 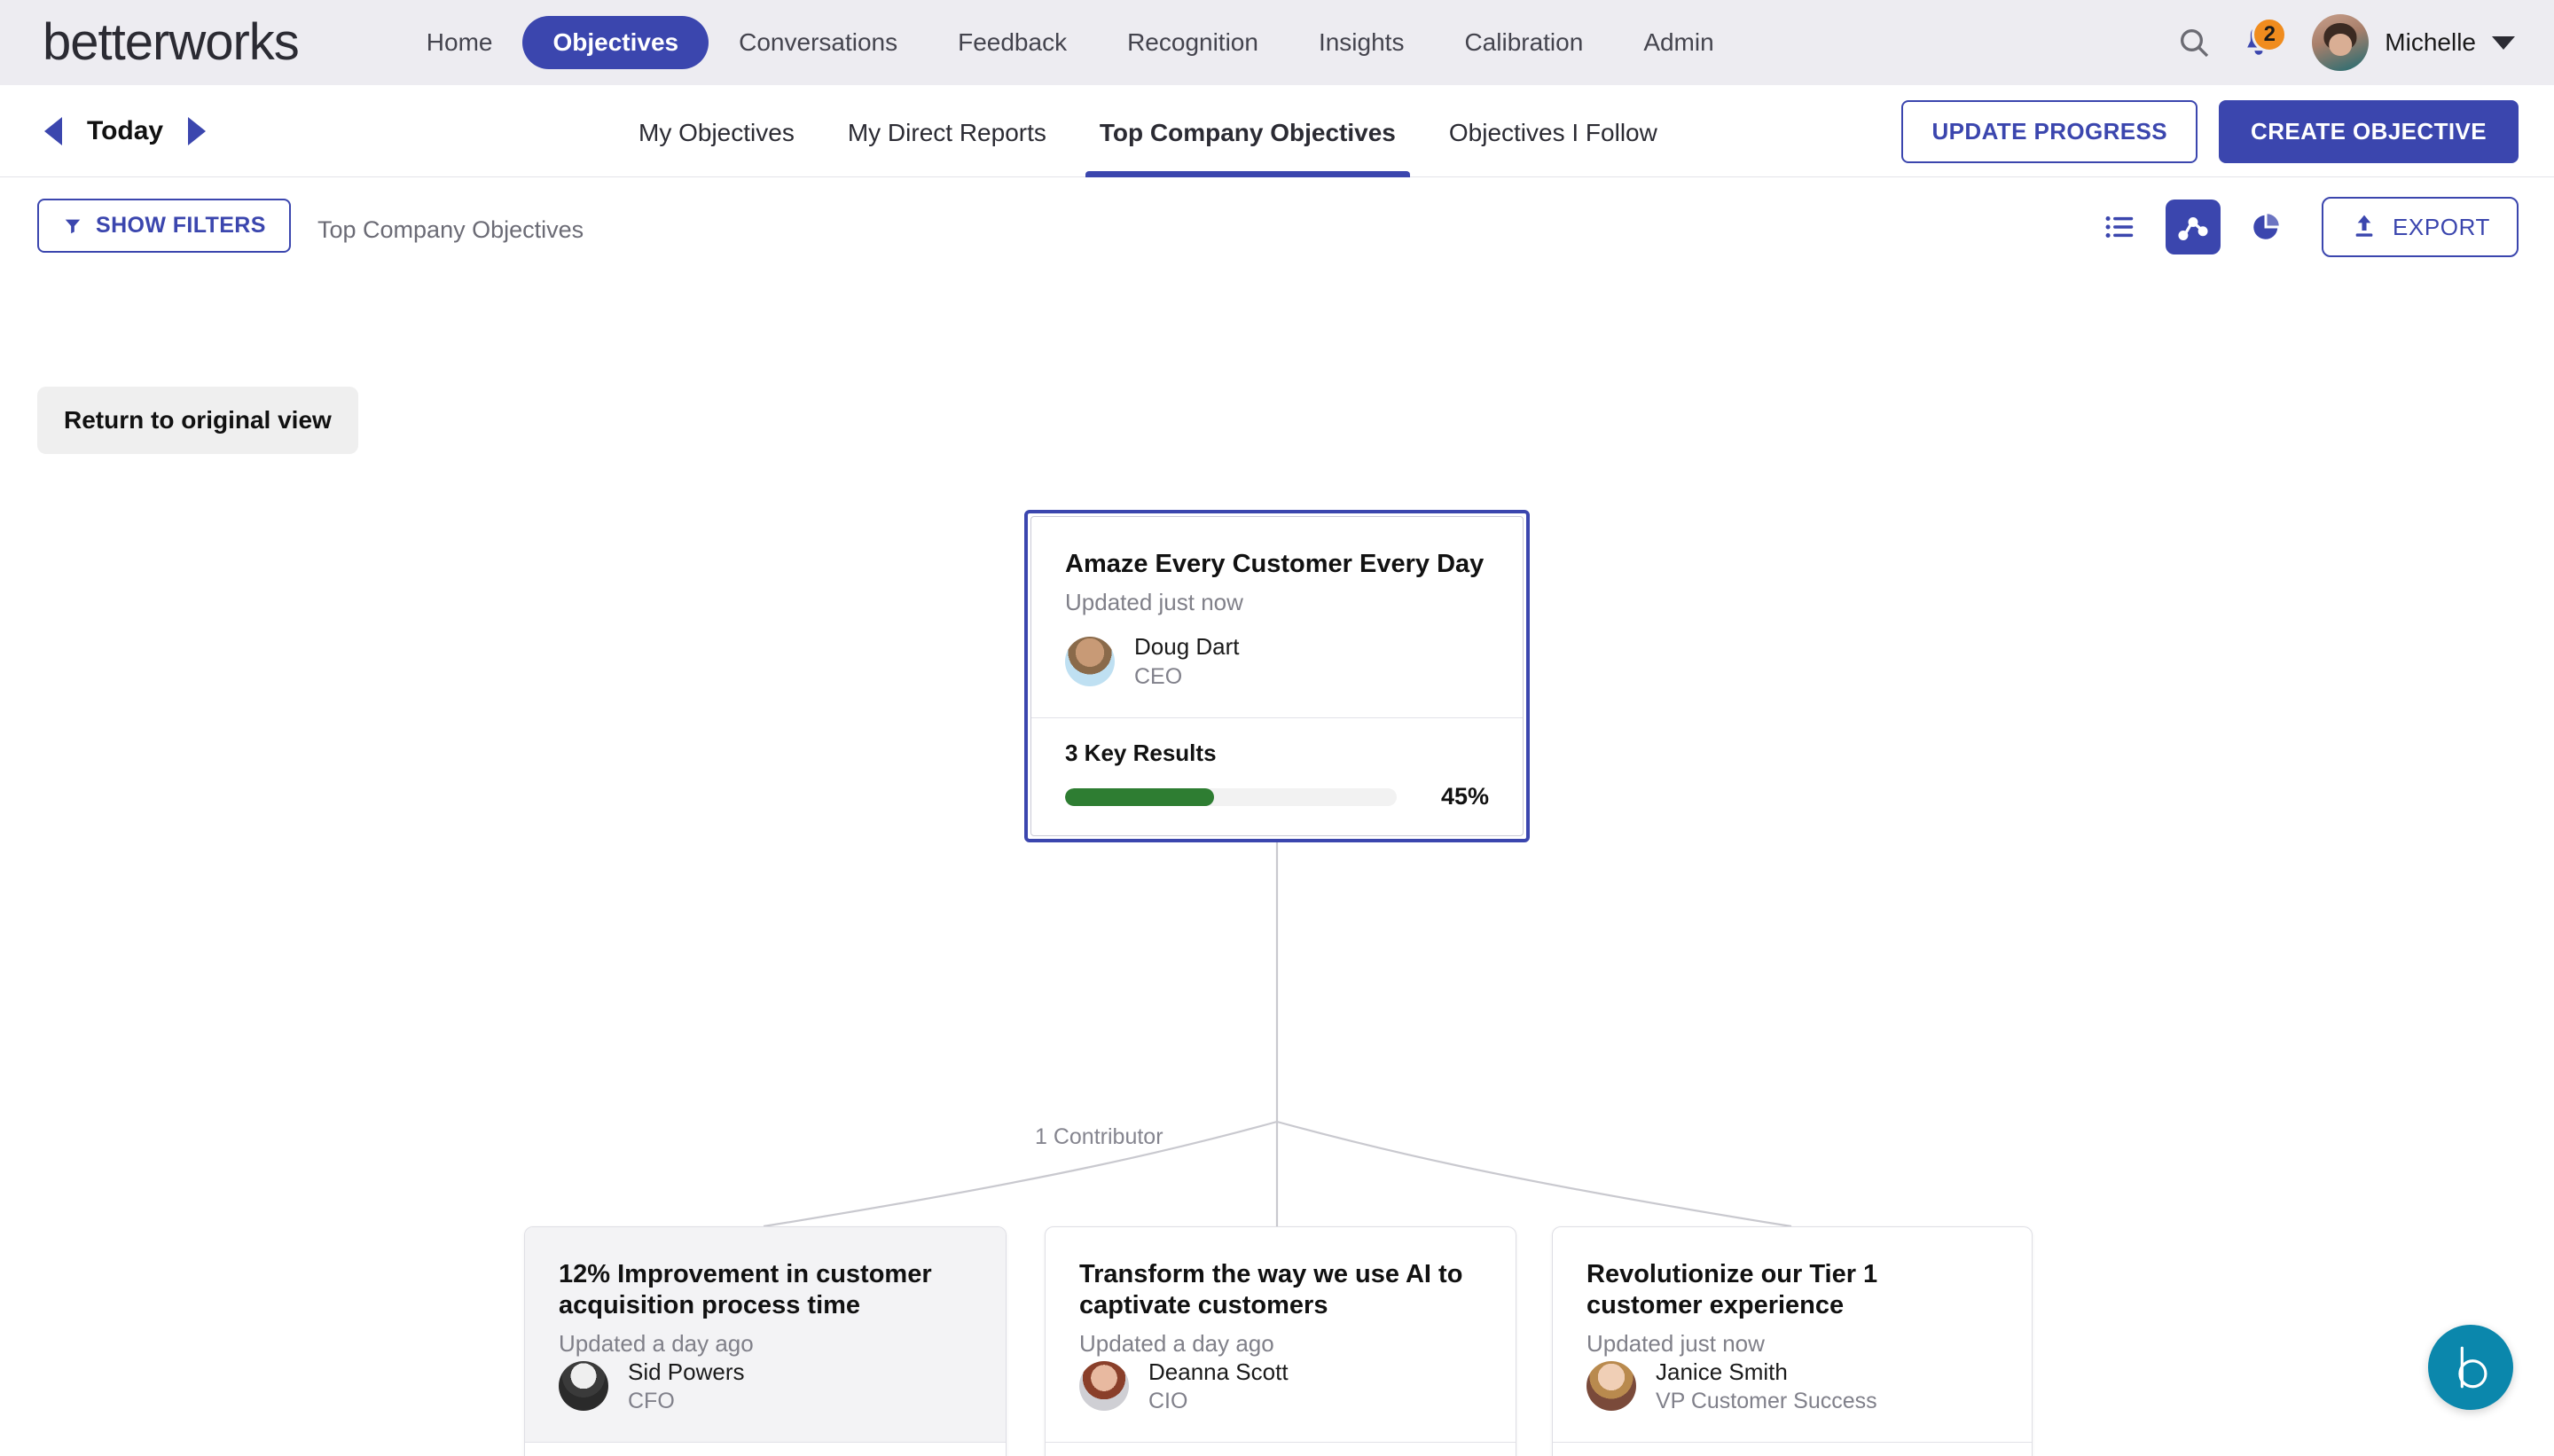 I want to click on owner-role: CFO, so click(x=651, y=1401).